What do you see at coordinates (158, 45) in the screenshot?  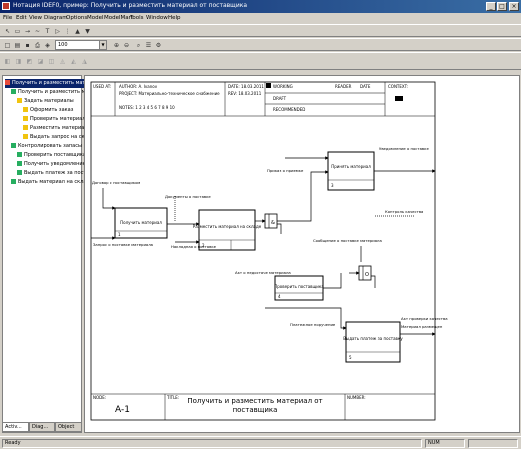 I see `properties-icon: ⚙` at bounding box center [158, 45].